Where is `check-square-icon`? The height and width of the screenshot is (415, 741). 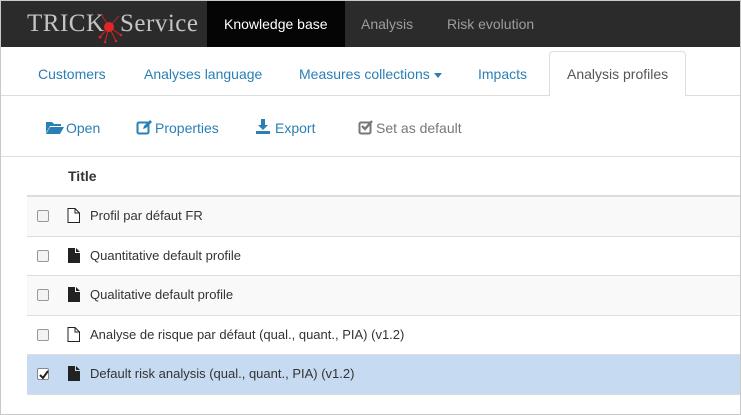 check-square-icon is located at coordinates (365, 127).